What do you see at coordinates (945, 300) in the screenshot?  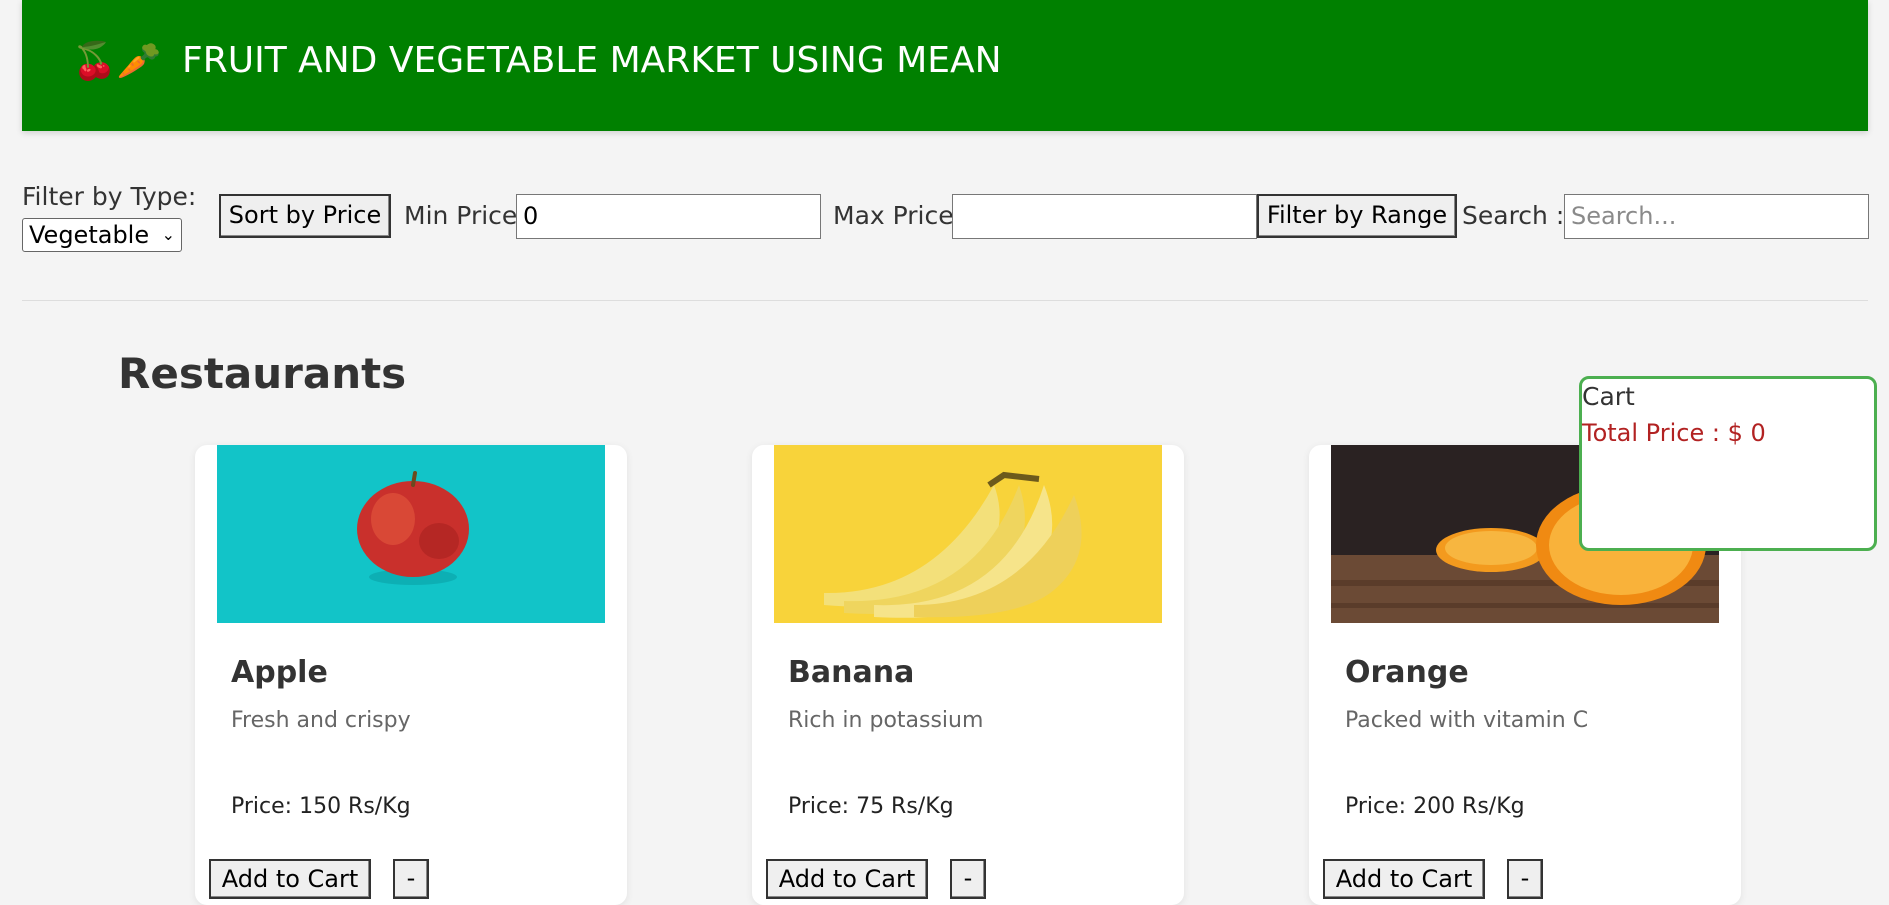 I see `divider` at bounding box center [945, 300].